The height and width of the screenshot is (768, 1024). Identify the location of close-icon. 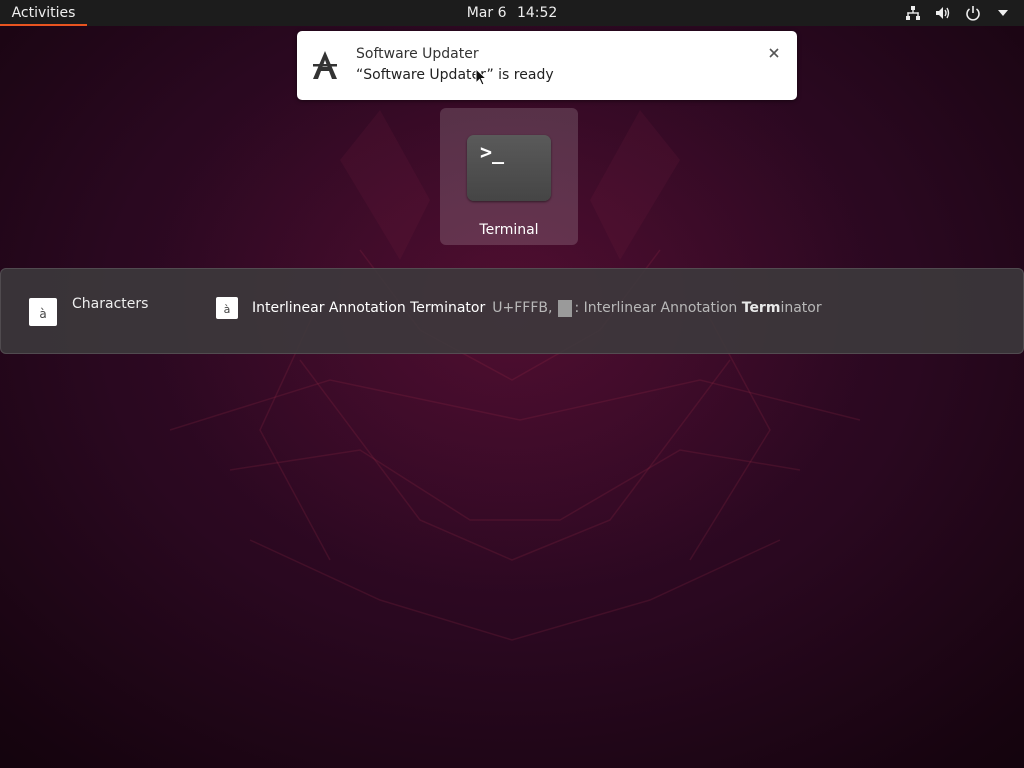
(774, 53).